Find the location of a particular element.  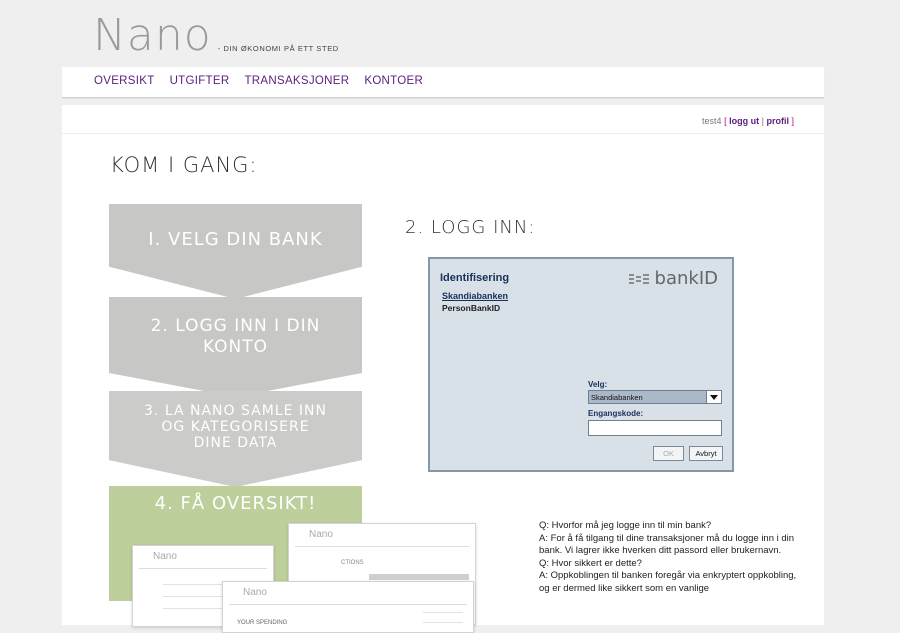

step-3-line-1: 3. LA NANO SAMLE INN is located at coordinates (235, 411).